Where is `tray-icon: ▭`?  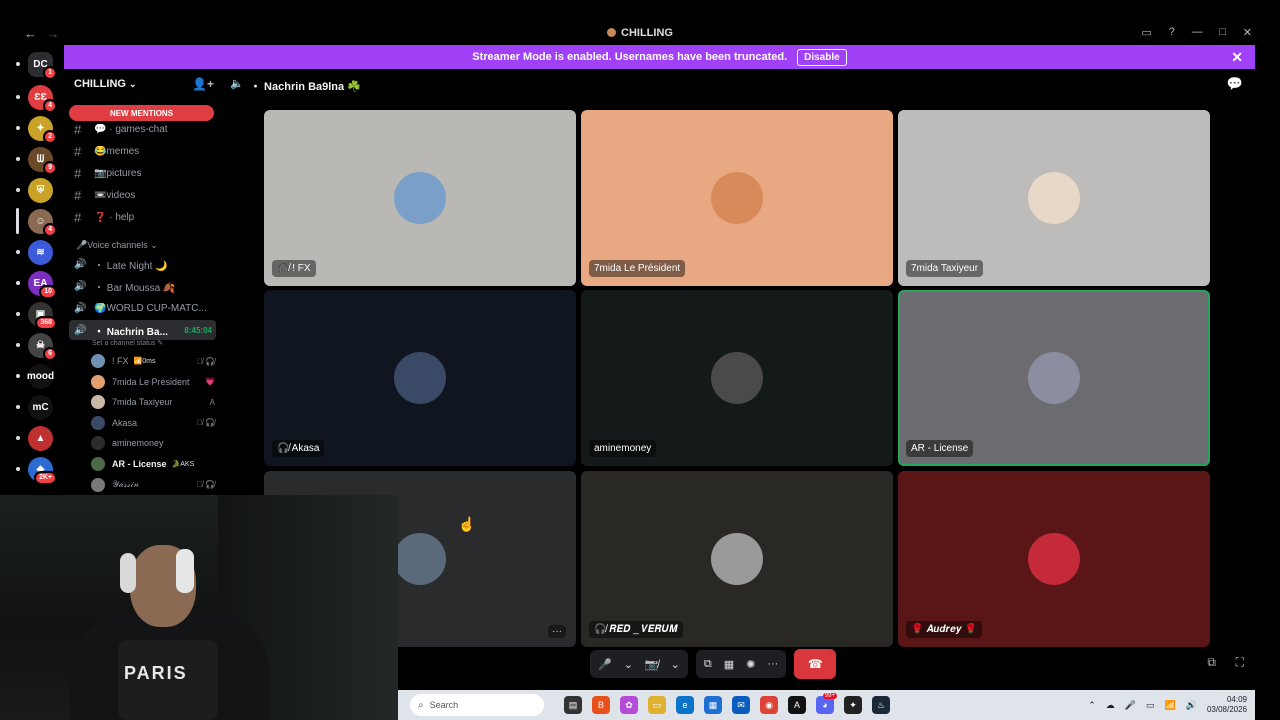 tray-icon: ▭ is located at coordinates (1150, 705).